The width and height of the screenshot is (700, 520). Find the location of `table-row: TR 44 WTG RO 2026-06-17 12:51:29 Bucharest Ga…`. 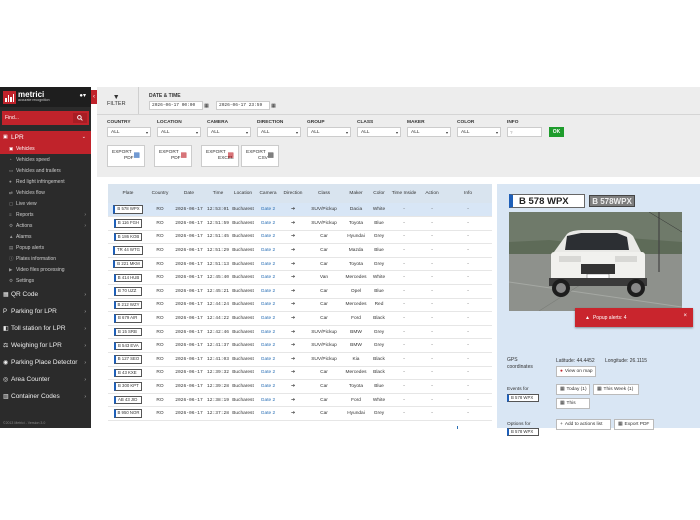

table-row: TR 44 WTG RO 2026-06-17 12:51:29 Bucharest Ga… is located at coordinates (300, 251).